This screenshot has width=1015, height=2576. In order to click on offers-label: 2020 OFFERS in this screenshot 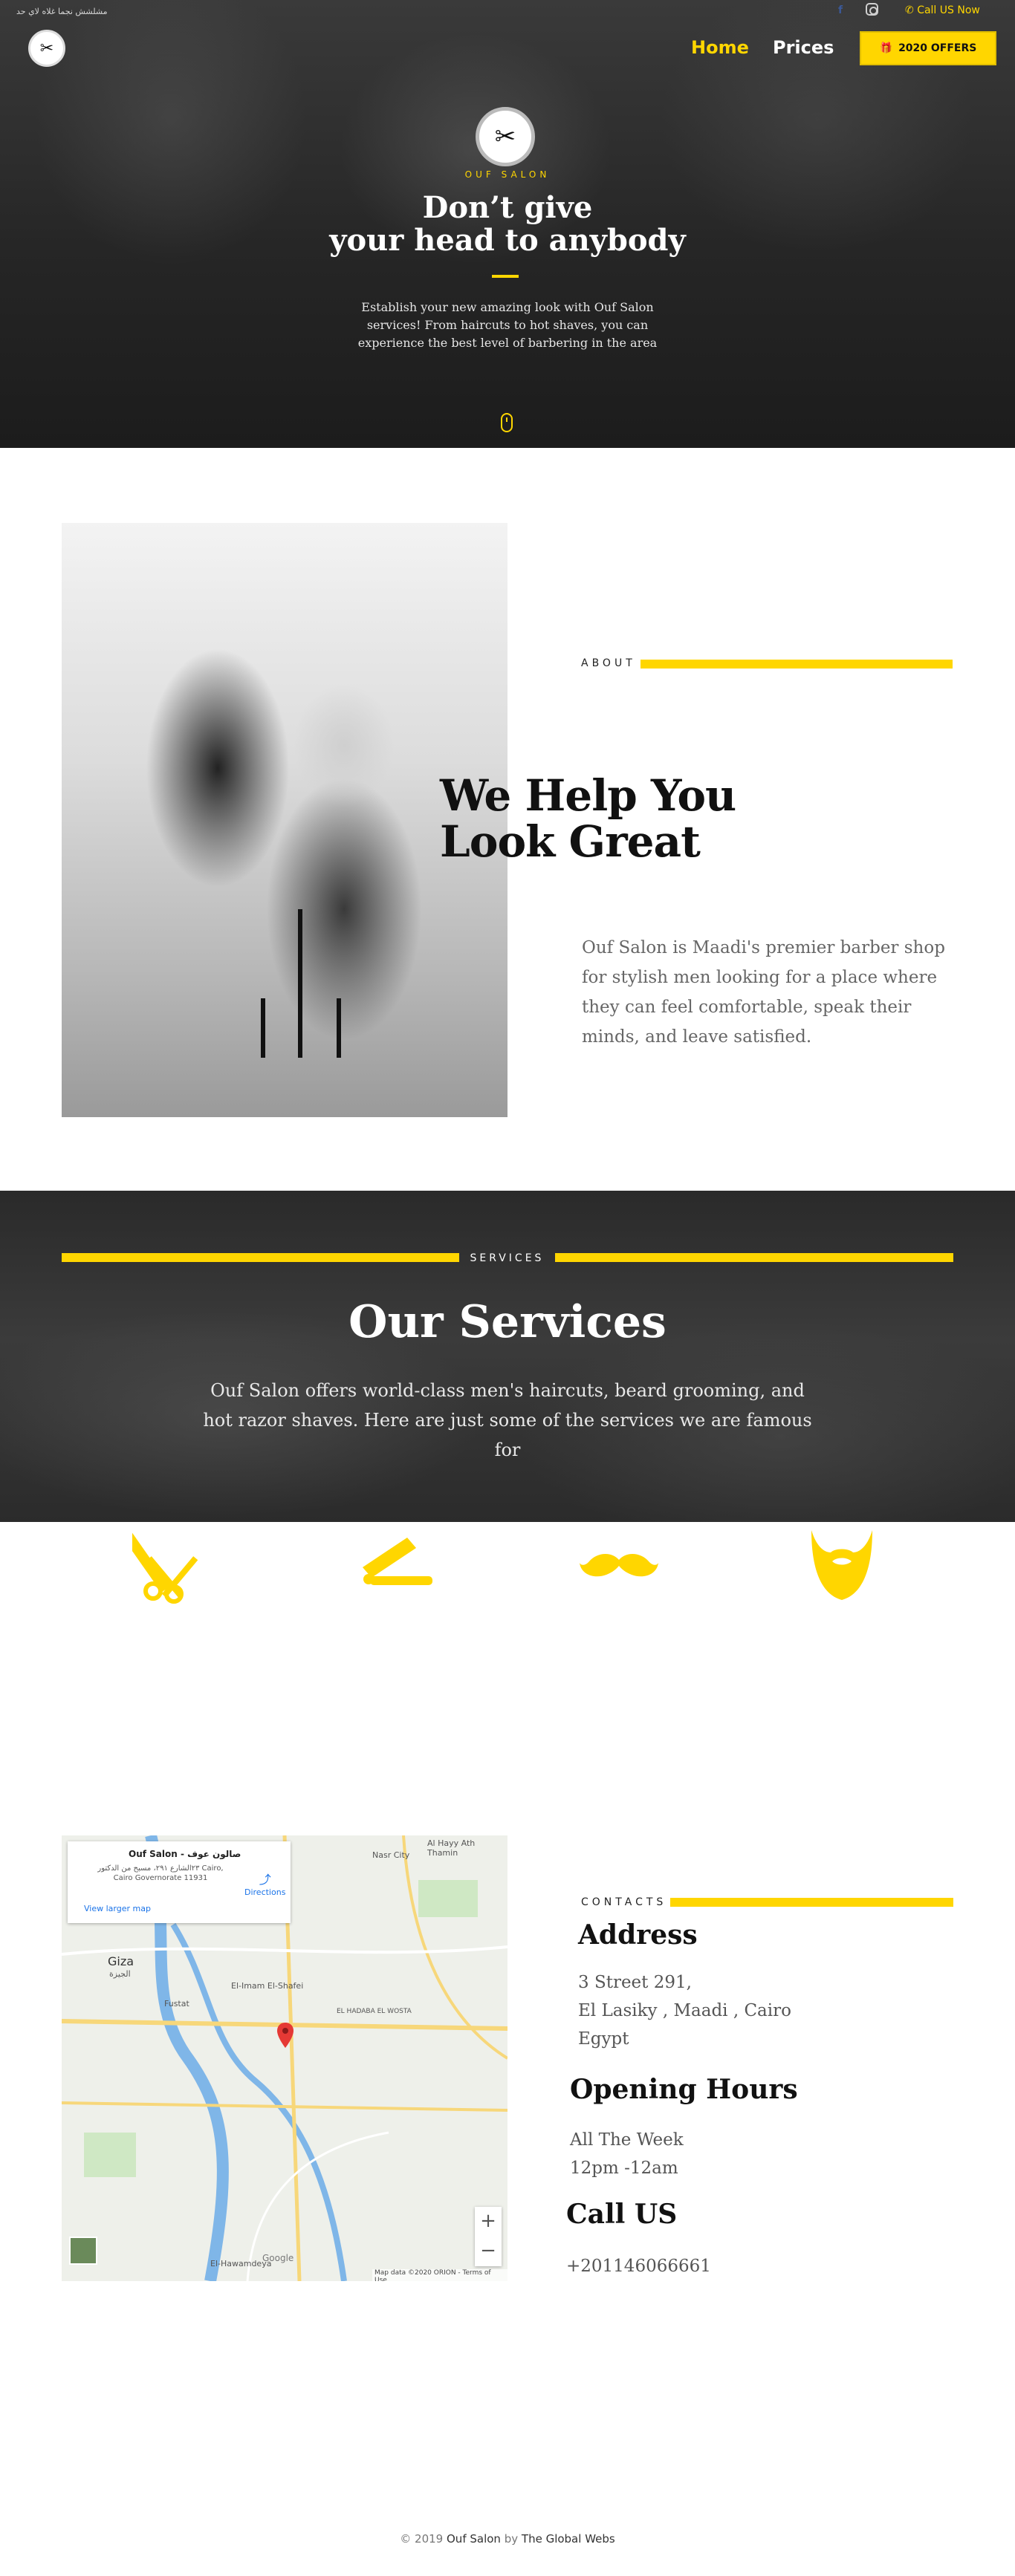, I will do `click(937, 48)`.